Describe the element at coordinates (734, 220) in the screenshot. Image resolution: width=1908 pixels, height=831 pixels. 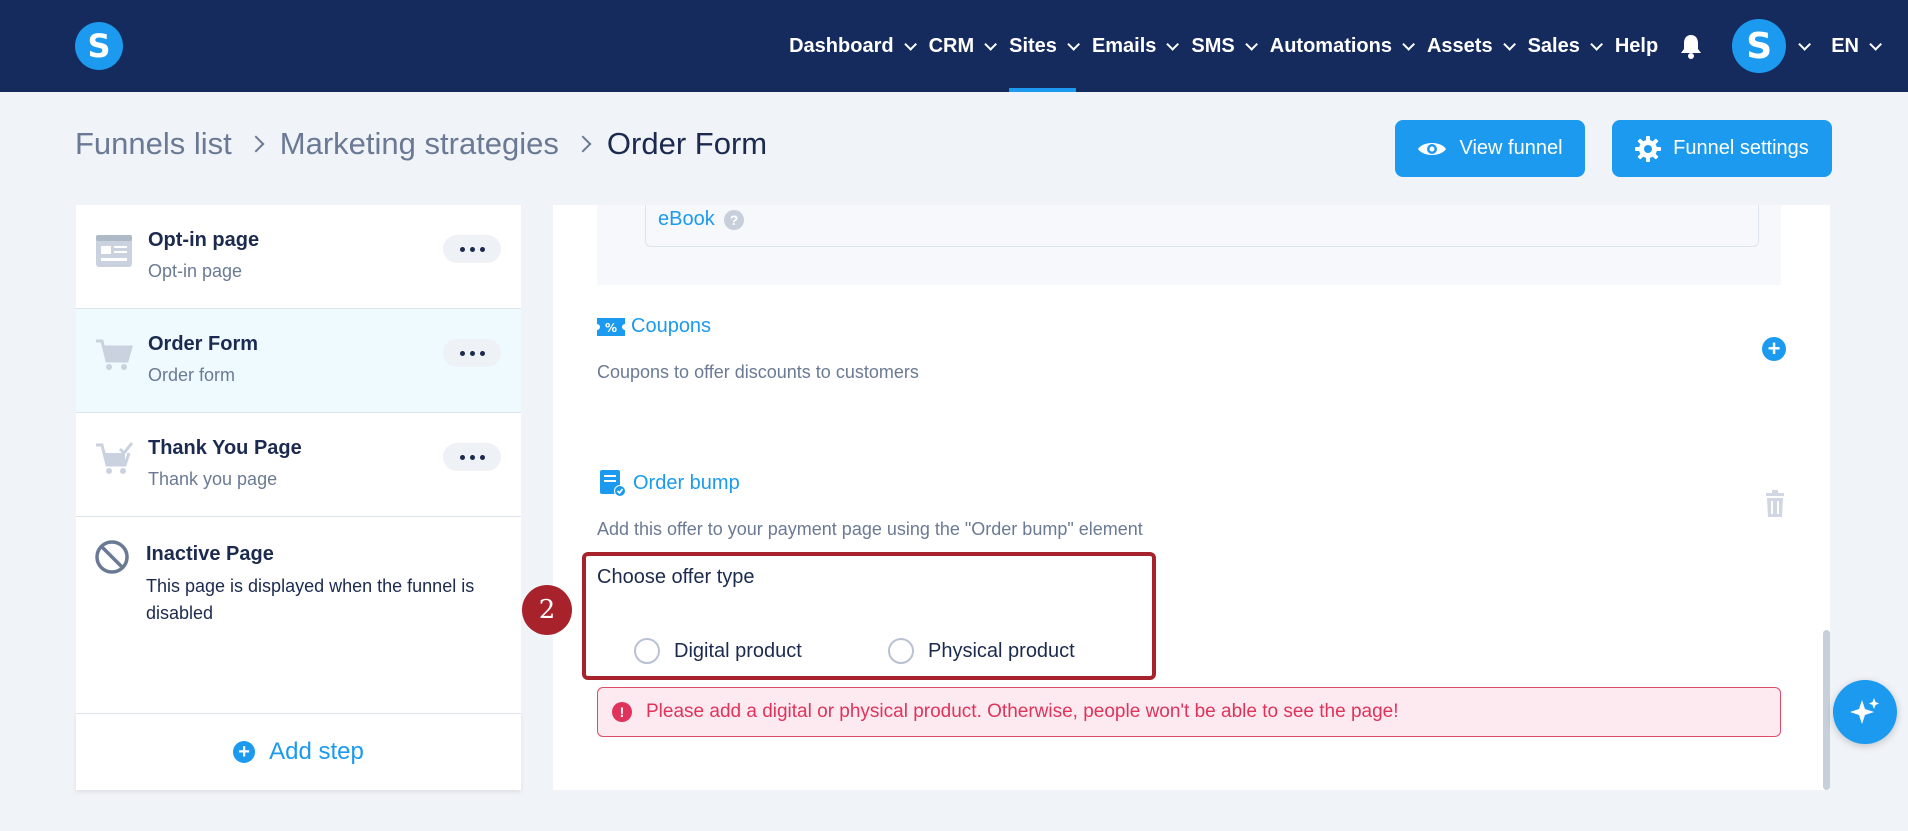
I see `help-icon: ?` at that location.